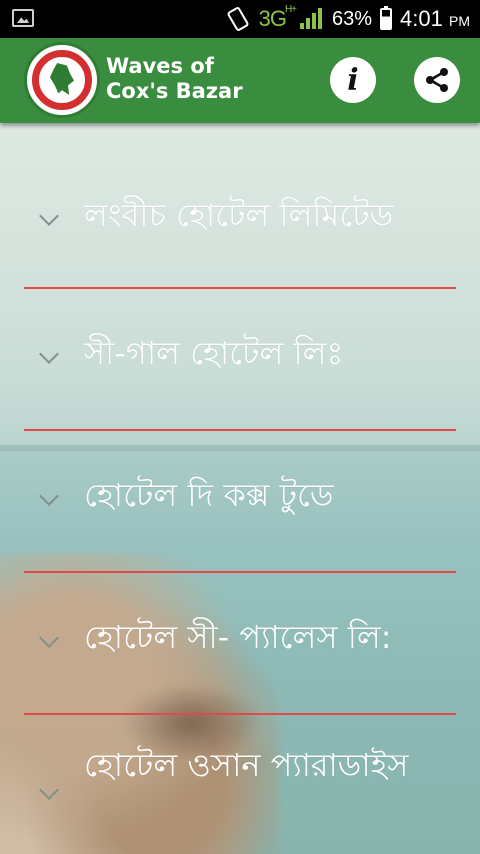  What do you see at coordinates (272, 18) in the screenshot?
I see `network-label: 3G` at bounding box center [272, 18].